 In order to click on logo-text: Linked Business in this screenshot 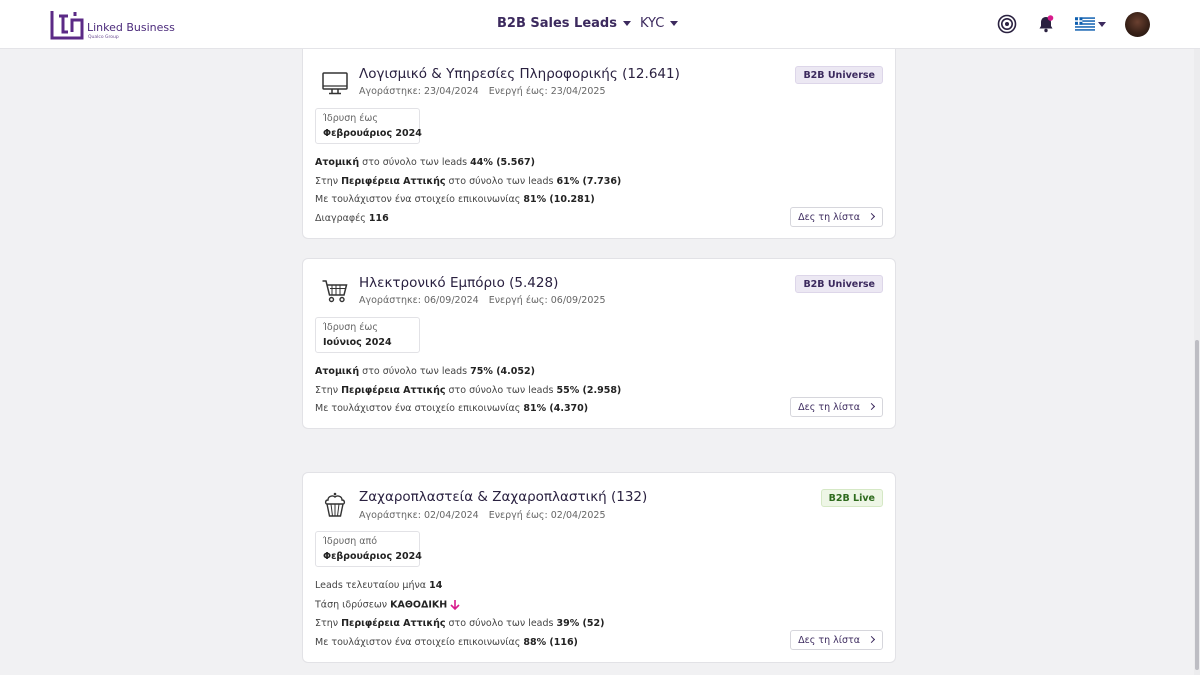, I will do `click(131, 27)`.